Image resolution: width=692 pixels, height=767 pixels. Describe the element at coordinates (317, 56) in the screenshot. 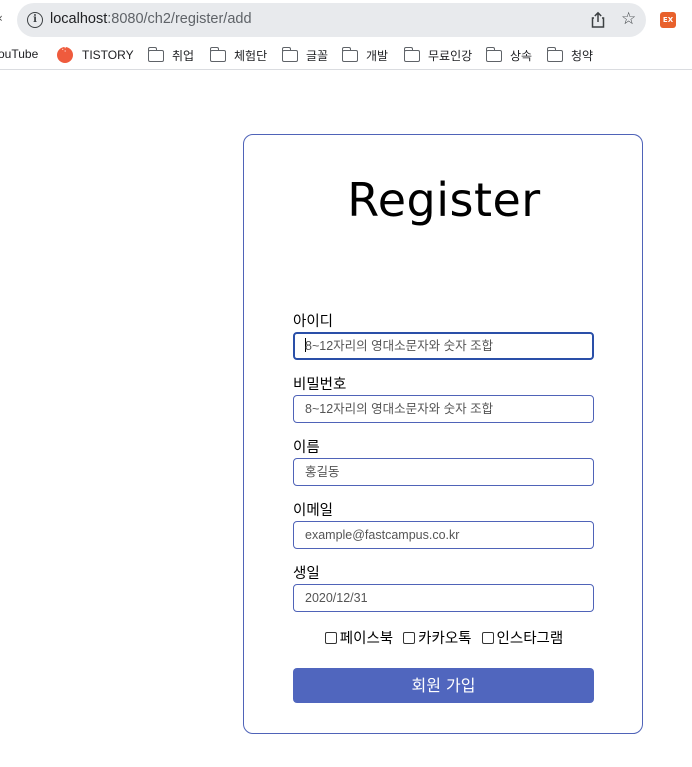

I see `bookmark-label: 글꼴` at that location.